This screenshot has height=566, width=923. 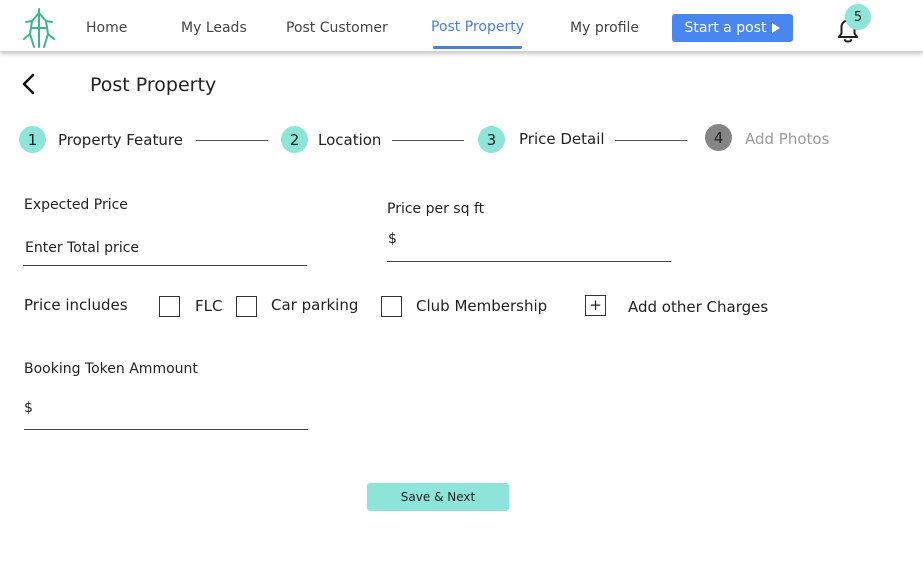 I want to click on price-per-sqft-label: Price per sq ft, so click(x=436, y=209).